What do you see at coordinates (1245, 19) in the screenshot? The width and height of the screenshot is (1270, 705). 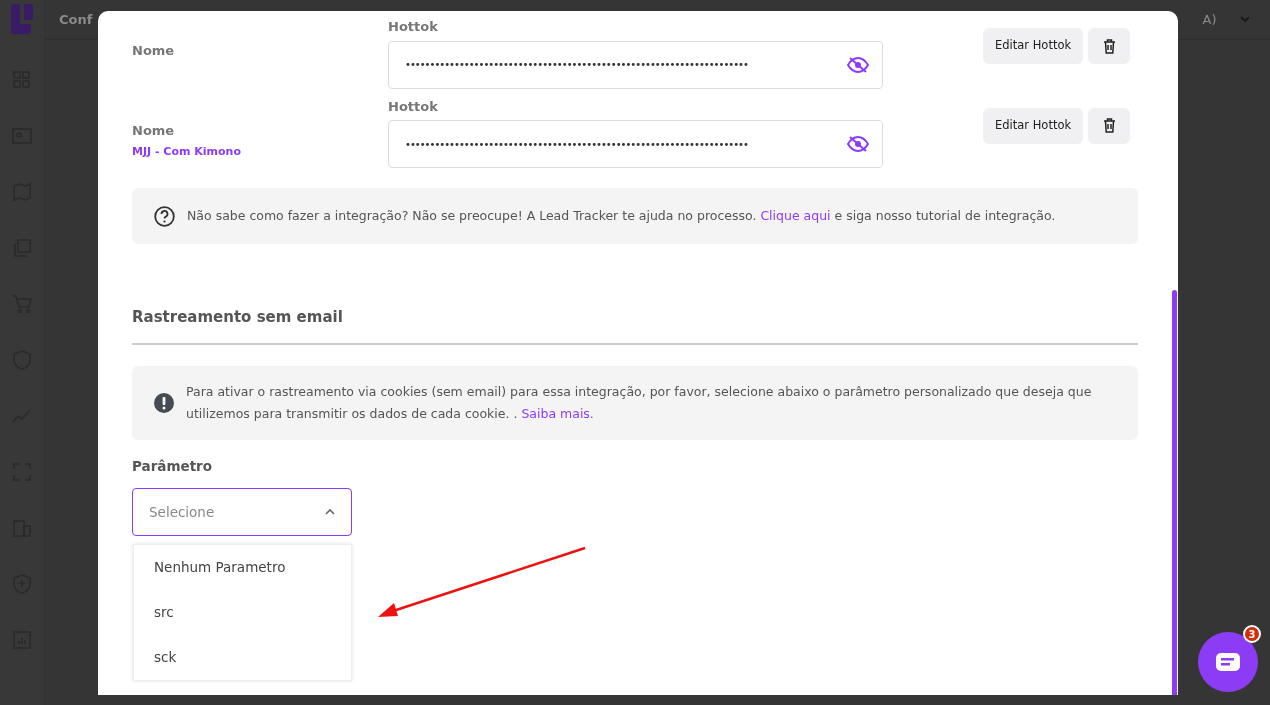 I see `chevron-down-icon` at bounding box center [1245, 19].